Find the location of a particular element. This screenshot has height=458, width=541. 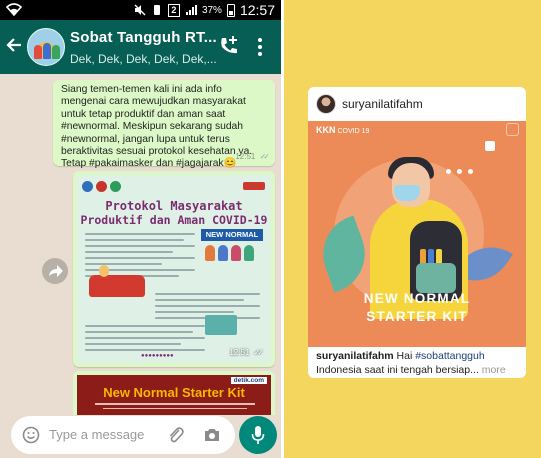

battery-percent: 37% is located at coordinates (211, 10).